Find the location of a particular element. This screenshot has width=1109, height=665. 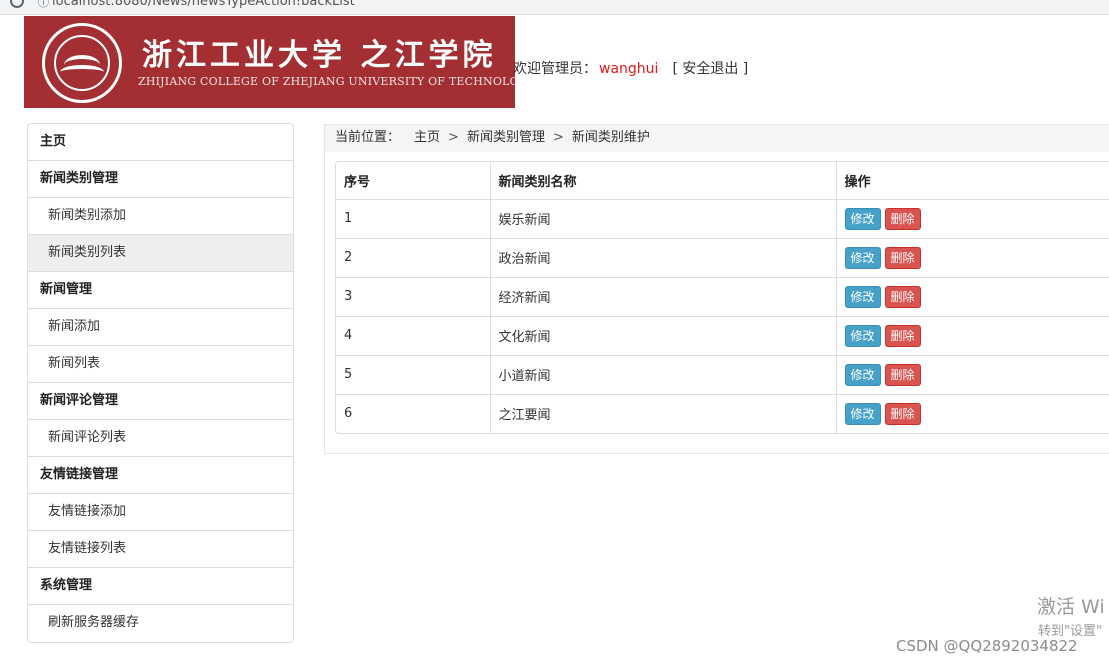

sidebar-item-news-add: 新闻添加 is located at coordinates (160, 327).